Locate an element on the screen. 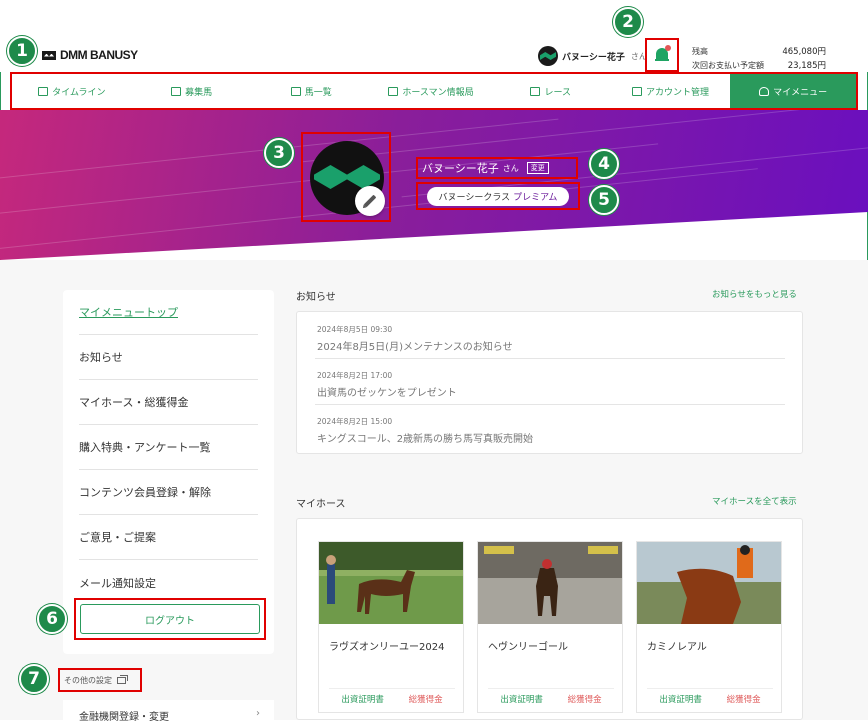 Image resolution: width=868 pixels, height=723 pixels. nav-account: アカウント管理 is located at coordinates (671, 91).